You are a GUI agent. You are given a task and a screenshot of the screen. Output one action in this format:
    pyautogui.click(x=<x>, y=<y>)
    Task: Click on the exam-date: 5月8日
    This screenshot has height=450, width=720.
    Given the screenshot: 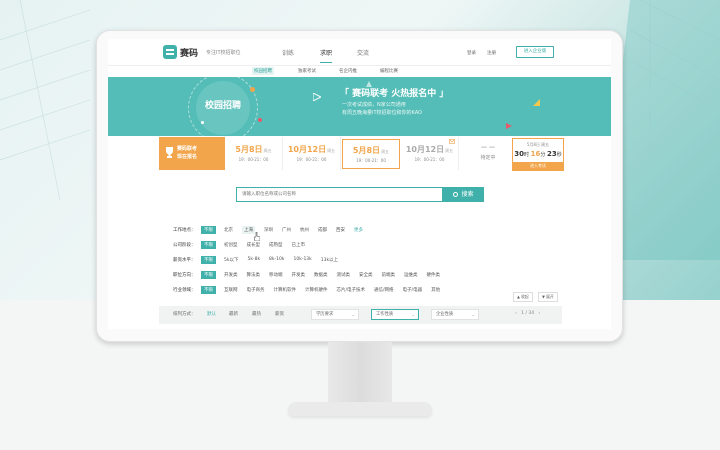 What is the action you would take?
    pyautogui.click(x=366, y=150)
    